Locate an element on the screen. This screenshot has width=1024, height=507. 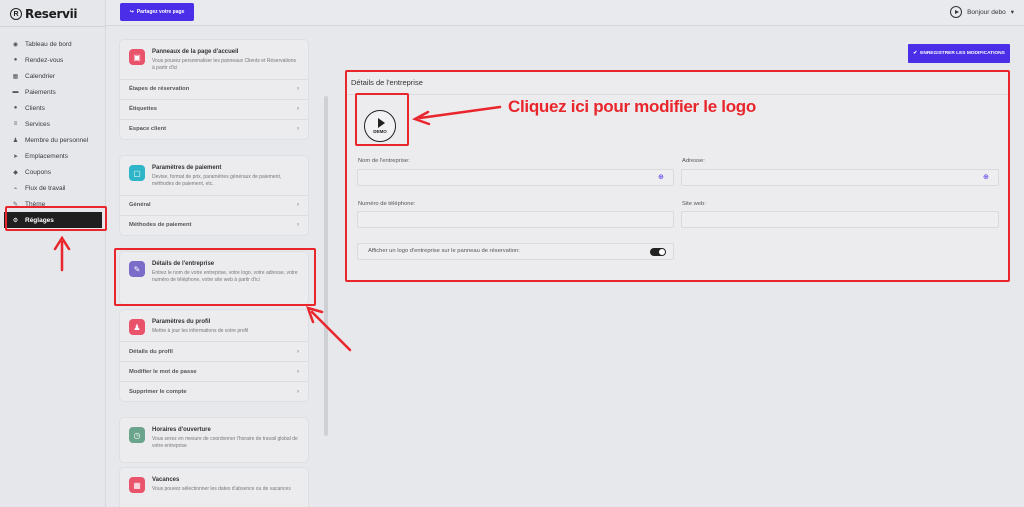
workflow-icon: ⌁ is located at coordinates (15, 188).